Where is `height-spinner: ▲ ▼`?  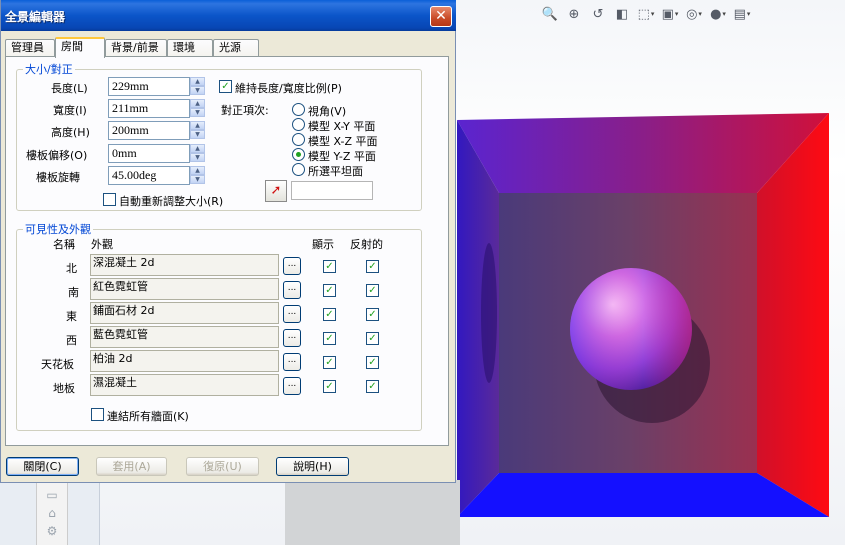 height-spinner: ▲ ▼ is located at coordinates (197, 130).